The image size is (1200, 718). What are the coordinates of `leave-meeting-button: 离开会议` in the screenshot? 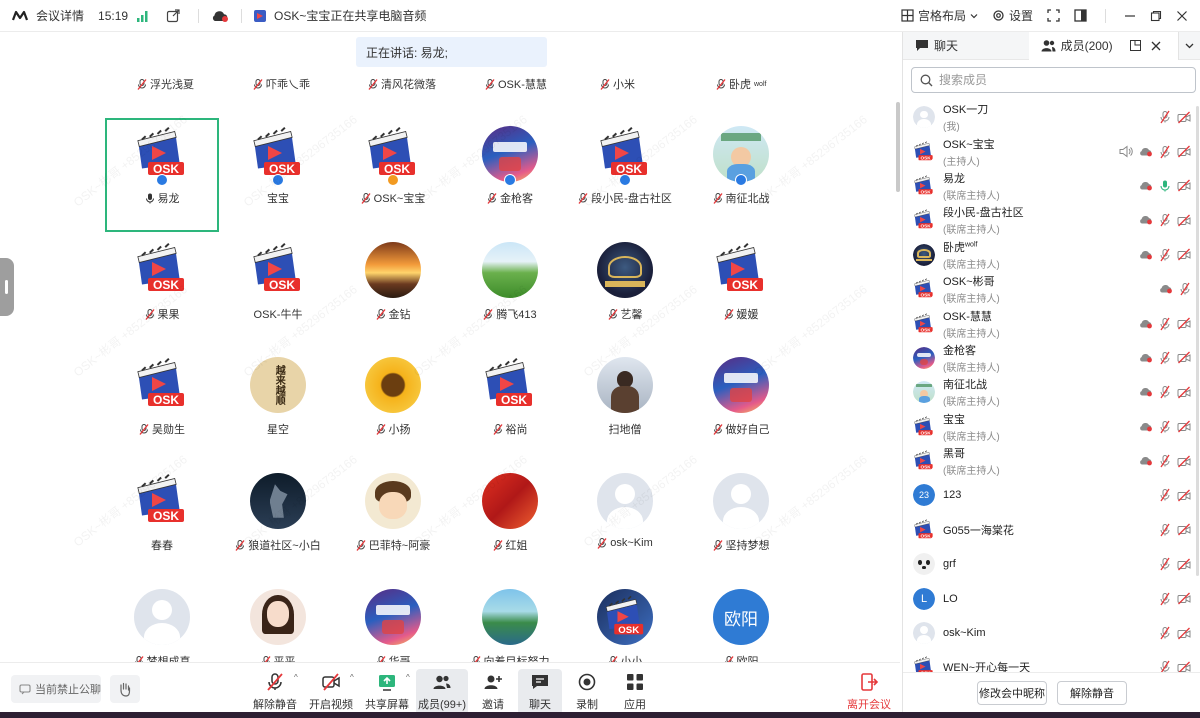 It's located at (869, 692).